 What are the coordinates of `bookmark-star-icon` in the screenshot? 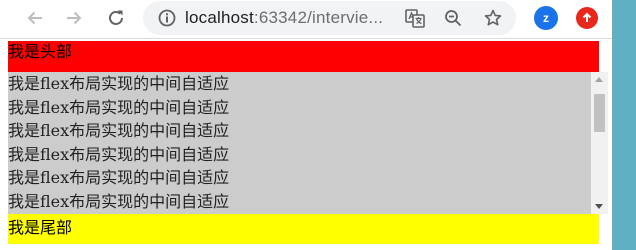 It's located at (493, 18).